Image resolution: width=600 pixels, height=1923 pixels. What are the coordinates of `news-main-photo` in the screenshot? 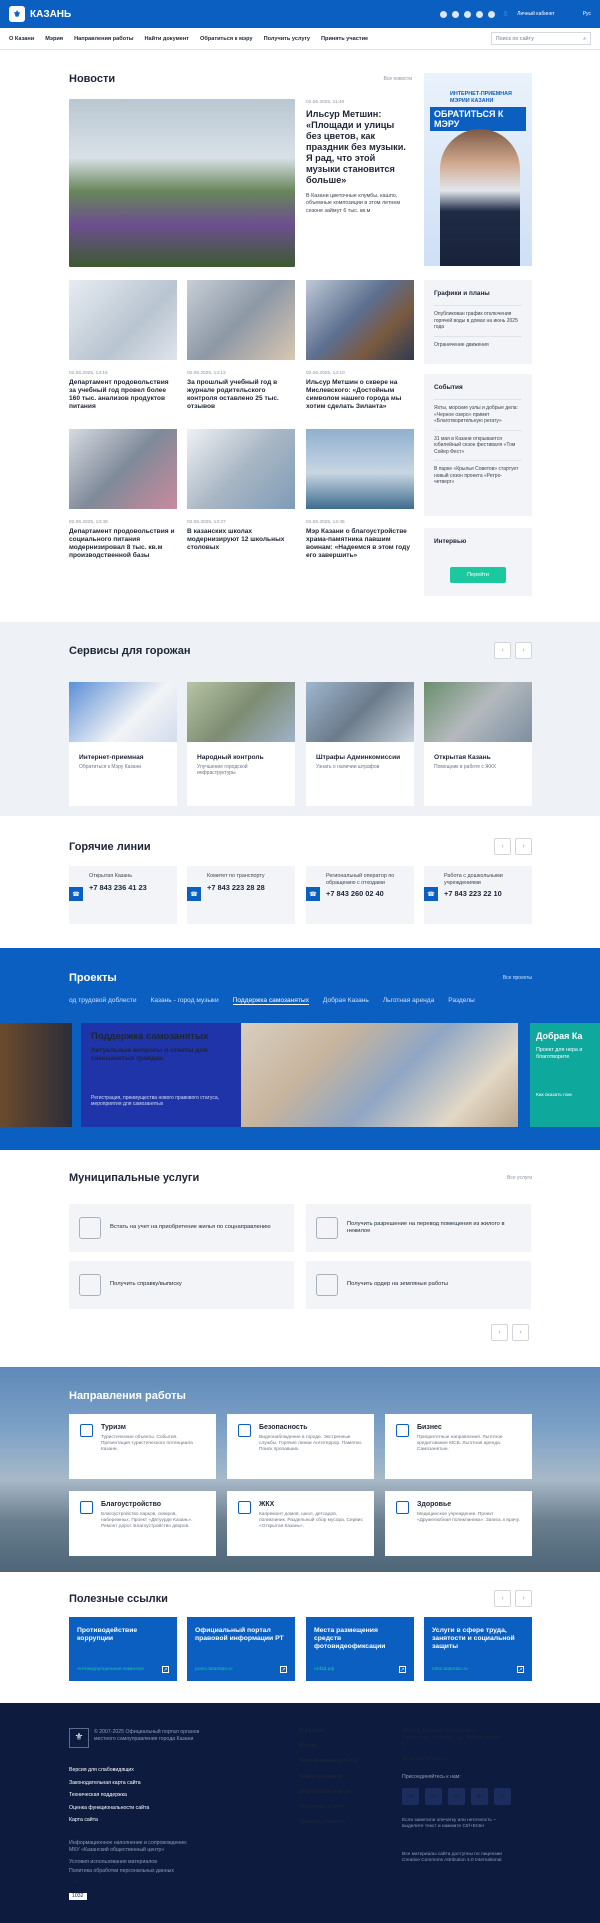 It's located at (182, 183).